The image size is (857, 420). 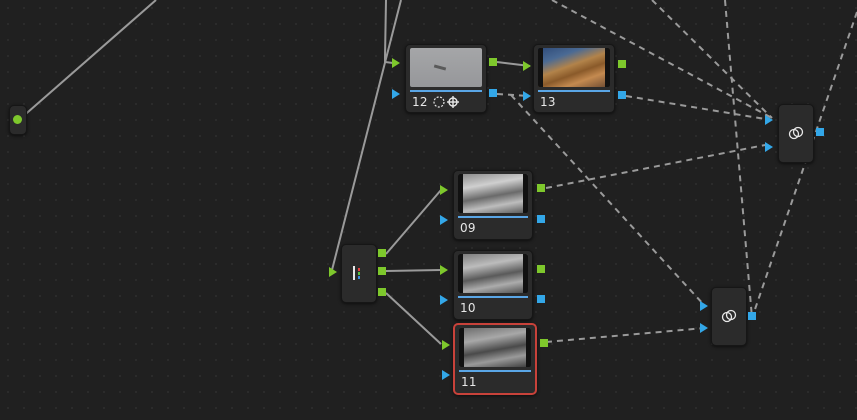 I want to click on node-11-thumbnail, so click(x=495, y=347).